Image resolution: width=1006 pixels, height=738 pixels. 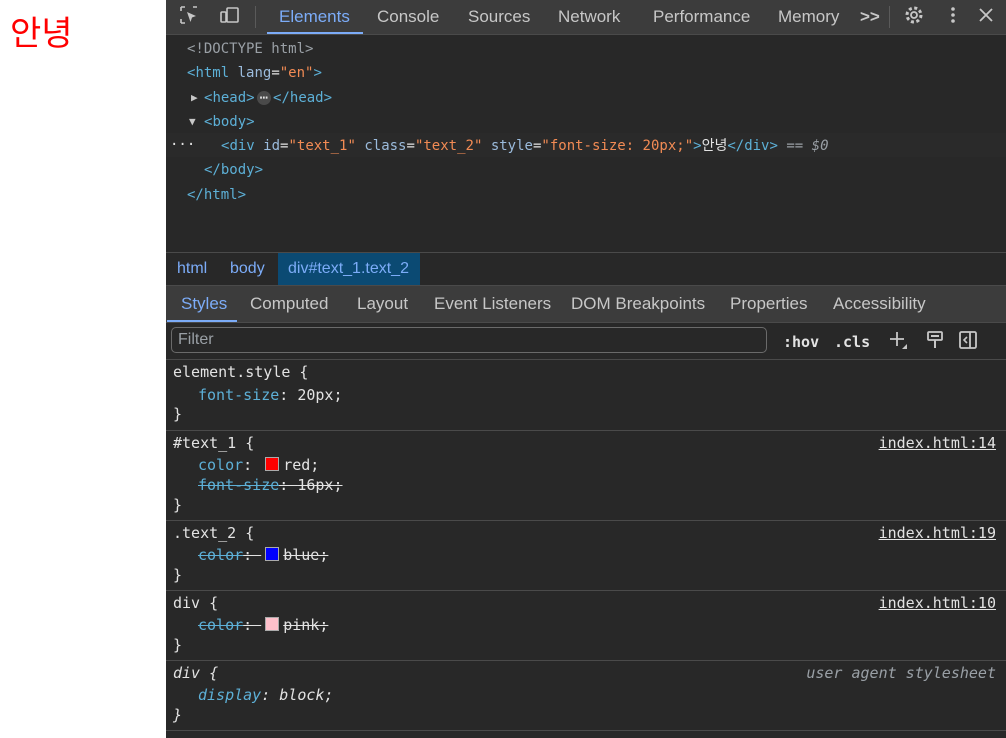 What do you see at coordinates (638, 304) in the screenshot?
I see `tab-dom-breakpoints: DOM Breakpoints` at bounding box center [638, 304].